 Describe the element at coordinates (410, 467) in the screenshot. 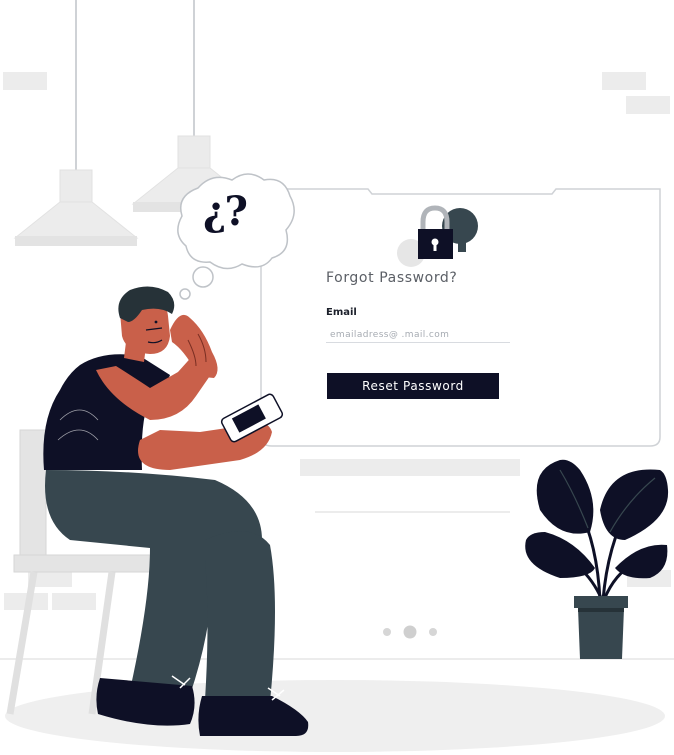

I see `placeholder-bar` at that location.